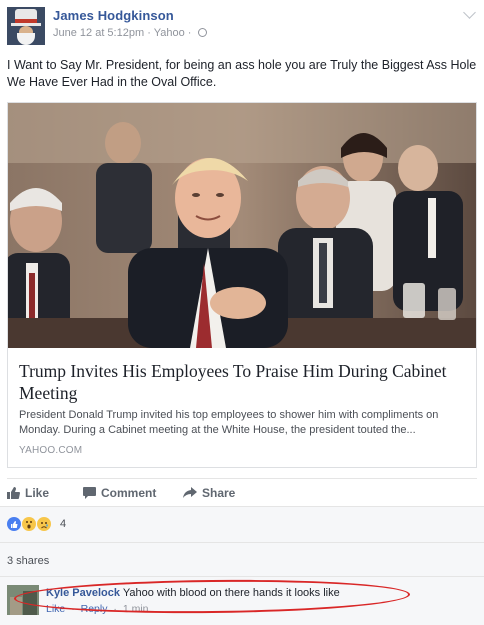 This screenshot has width=484, height=625. I want to click on chevron-down-icon, so click(469, 12).